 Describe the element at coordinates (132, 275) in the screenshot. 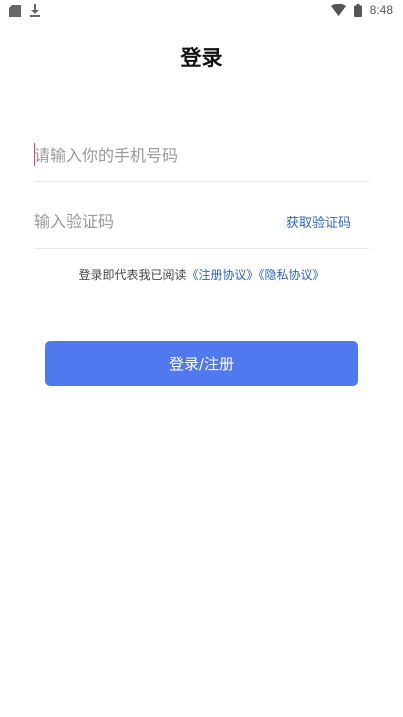

I see `agreement-prefix: 登录即代表我已阅读` at that location.